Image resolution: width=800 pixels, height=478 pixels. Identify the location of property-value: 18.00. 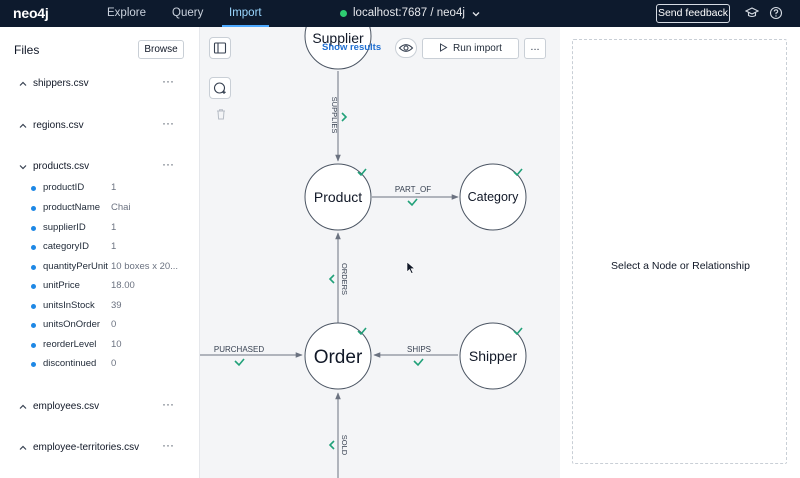
(123, 285).